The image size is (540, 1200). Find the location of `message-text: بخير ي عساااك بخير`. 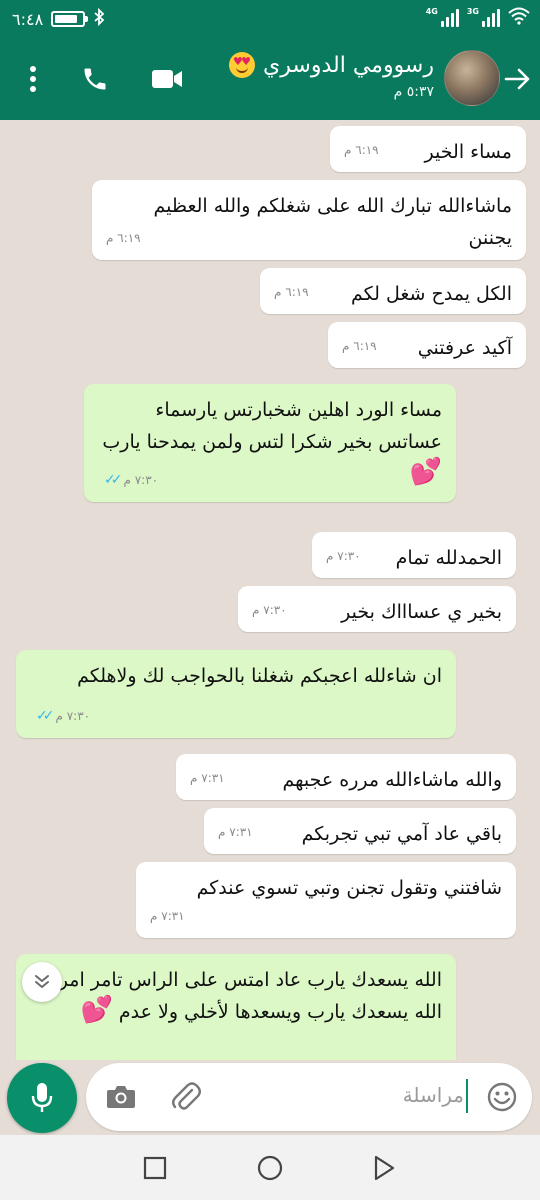

message-text: بخير ي عساااك بخير is located at coordinates (421, 612).